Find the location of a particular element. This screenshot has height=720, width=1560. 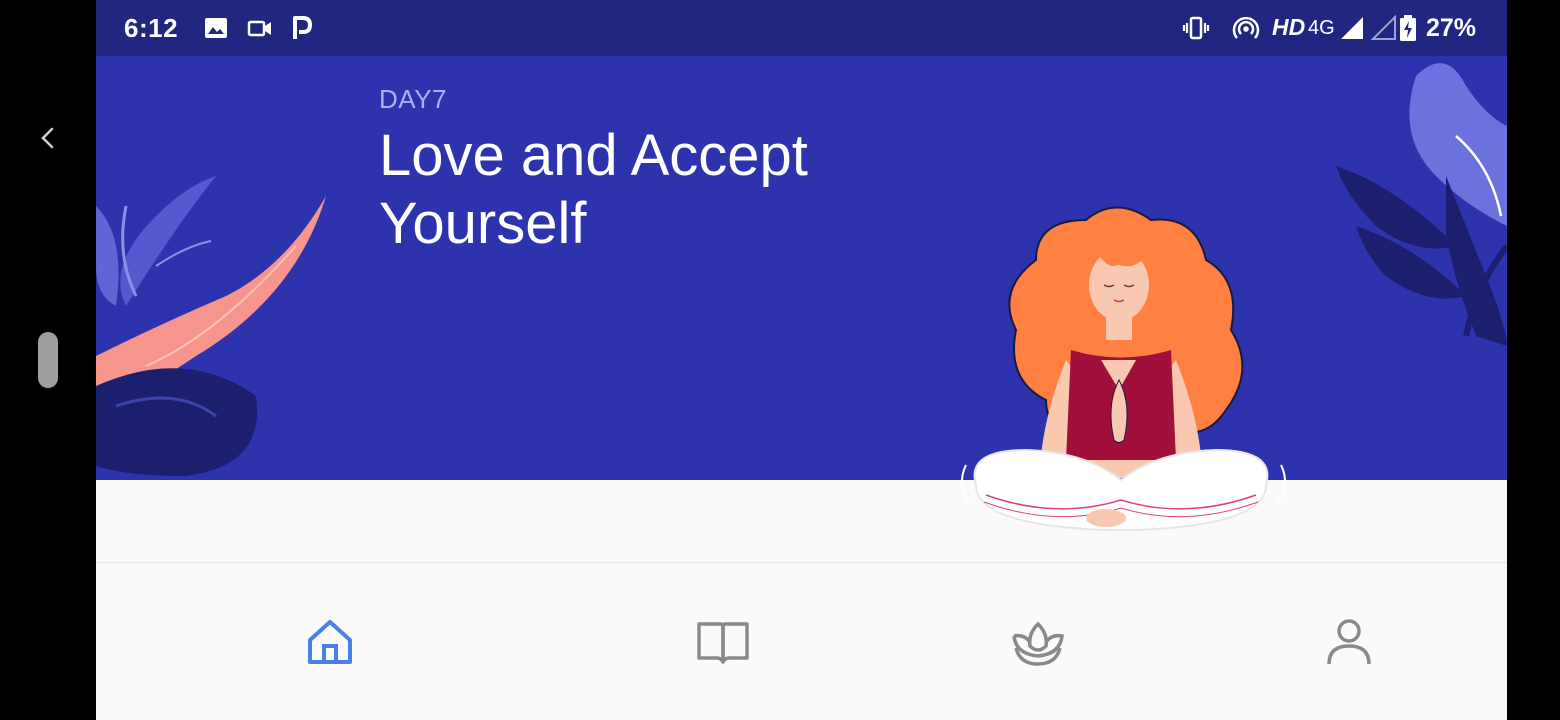

signal-icon is located at coordinates (1352, 28).